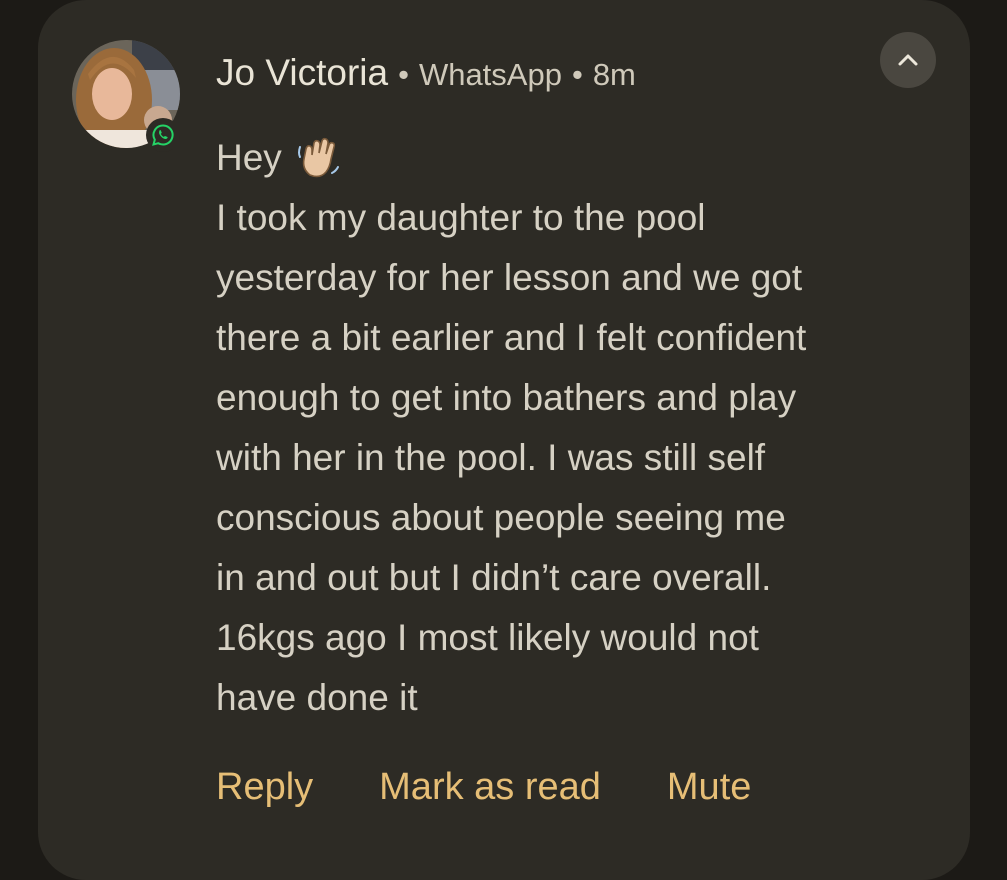 The width and height of the screenshot is (1007, 880). Describe the element at coordinates (302, 72) in the screenshot. I see `sender-name: Jo Victoria` at that location.